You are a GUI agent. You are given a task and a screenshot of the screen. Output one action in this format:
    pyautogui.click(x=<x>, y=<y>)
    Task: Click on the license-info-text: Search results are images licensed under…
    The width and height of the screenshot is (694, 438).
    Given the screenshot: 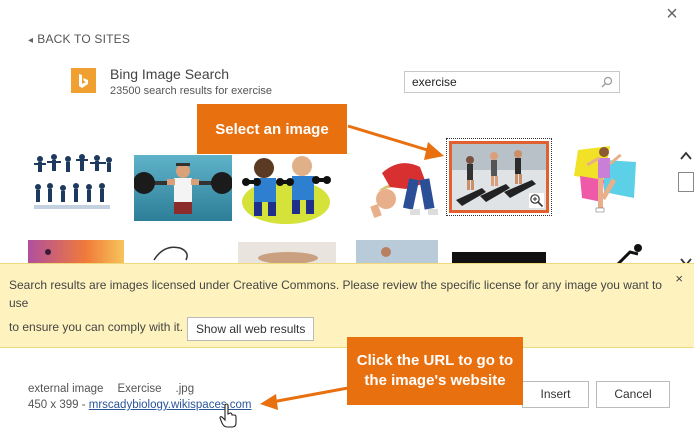 What is the action you would take?
    pyautogui.click(x=339, y=309)
    